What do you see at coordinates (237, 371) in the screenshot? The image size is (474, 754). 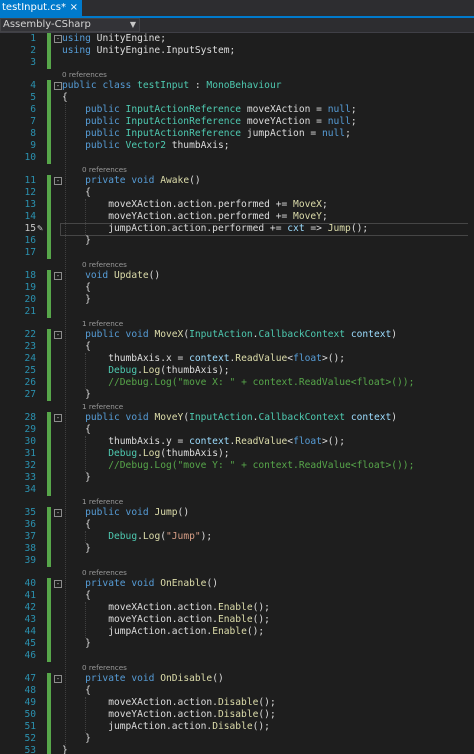 I see `code-line: 25 Debug.Log(thumbAxis);` at bounding box center [237, 371].